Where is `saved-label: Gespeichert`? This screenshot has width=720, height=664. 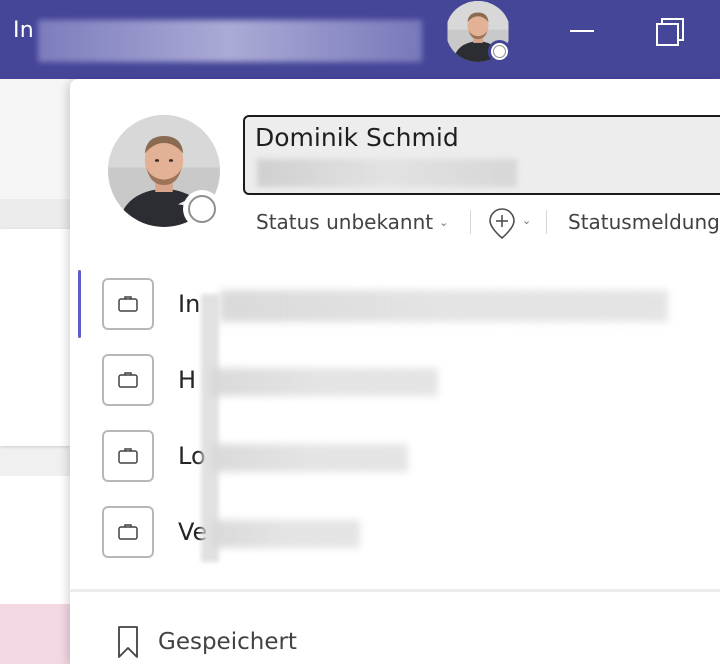
saved-label: Gespeichert is located at coordinates (227, 642).